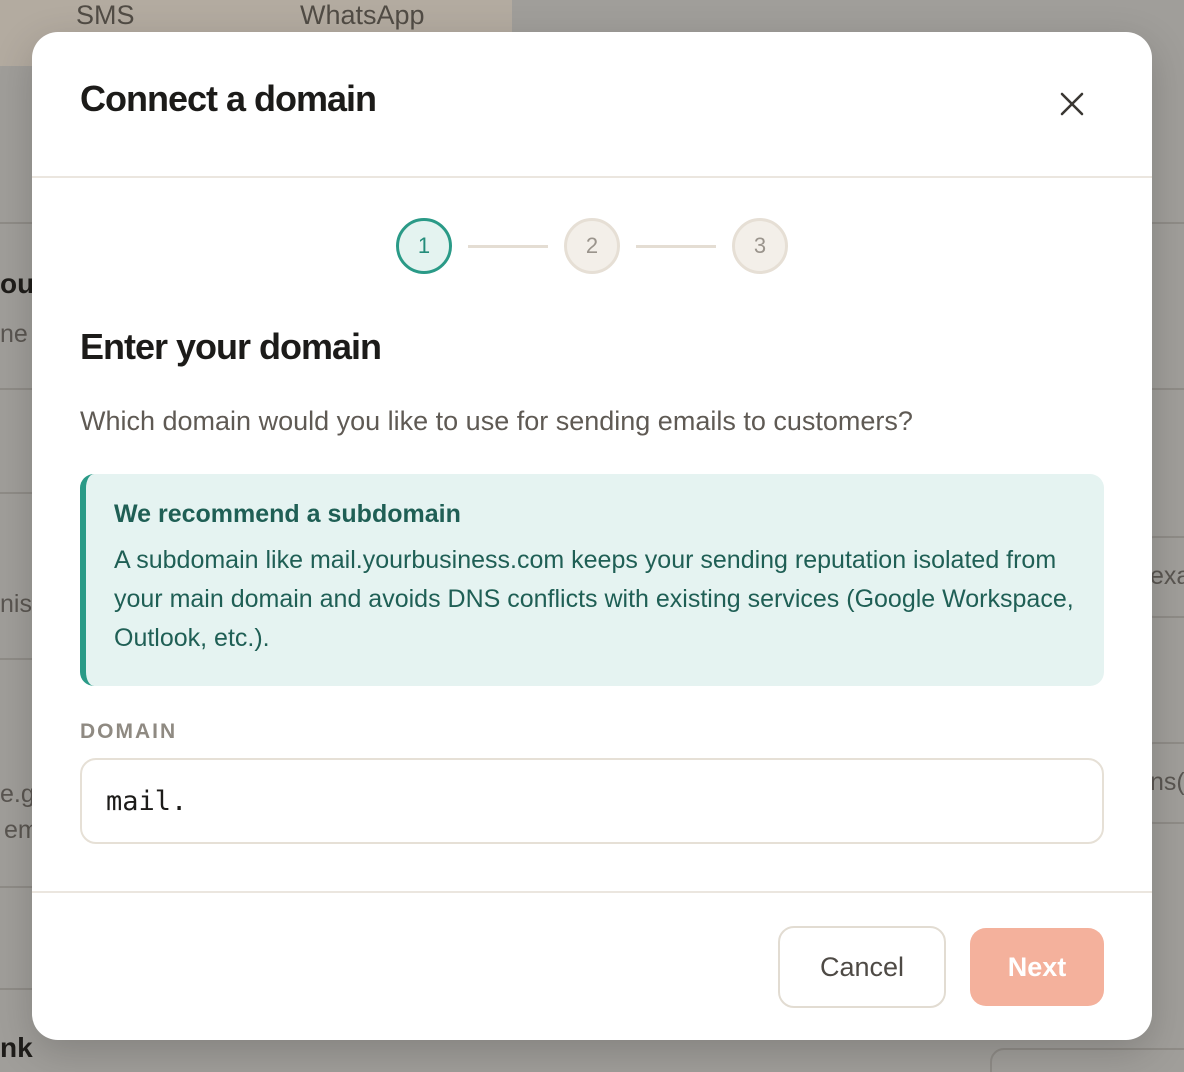 The width and height of the screenshot is (1184, 1072). I want to click on step-3: 3, so click(760, 246).